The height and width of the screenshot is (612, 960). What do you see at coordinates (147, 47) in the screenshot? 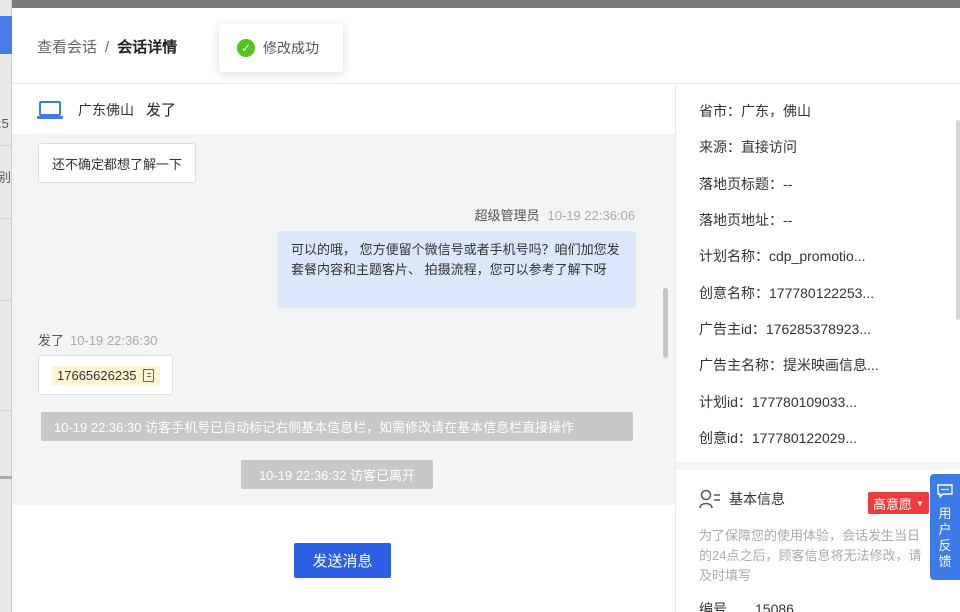
I see `breadcrumb-current: 会话详情` at bounding box center [147, 47].